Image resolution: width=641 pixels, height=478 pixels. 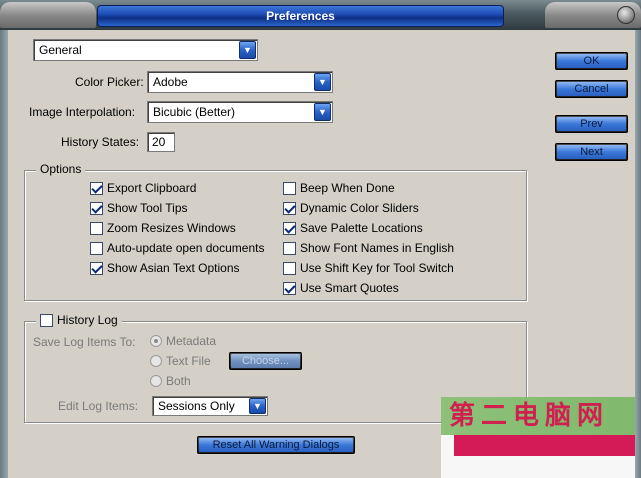 What do you see at coordinates (170, 82) in the screenshot?
I see `color-picker-value: Adobe` at bounding box center [170, 82].